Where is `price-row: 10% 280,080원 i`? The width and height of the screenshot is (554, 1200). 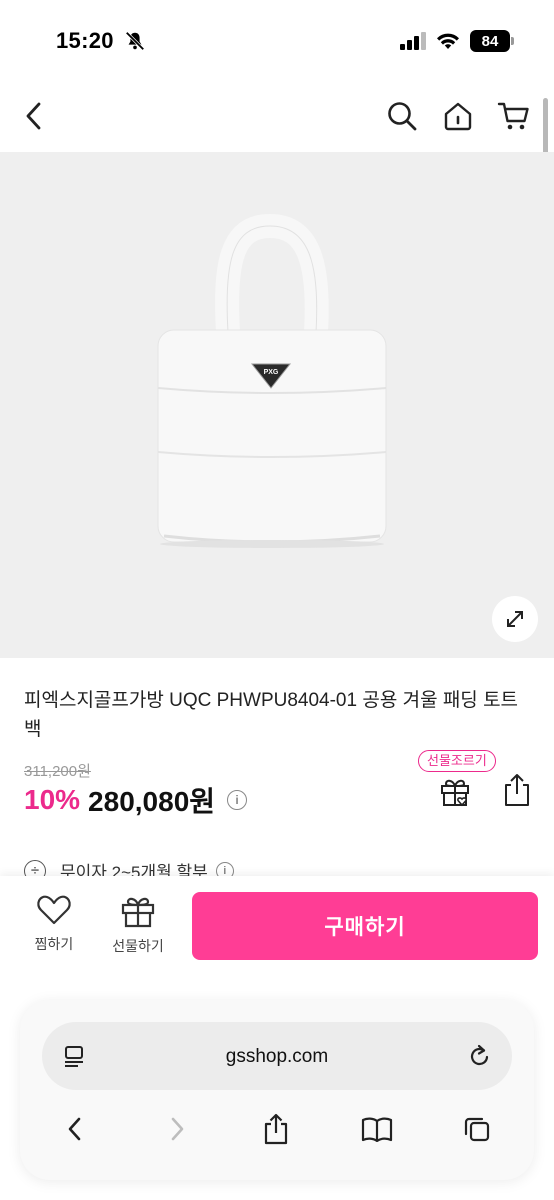
price-row: 10% 280,080원 i is located at coordinates (136, 800).